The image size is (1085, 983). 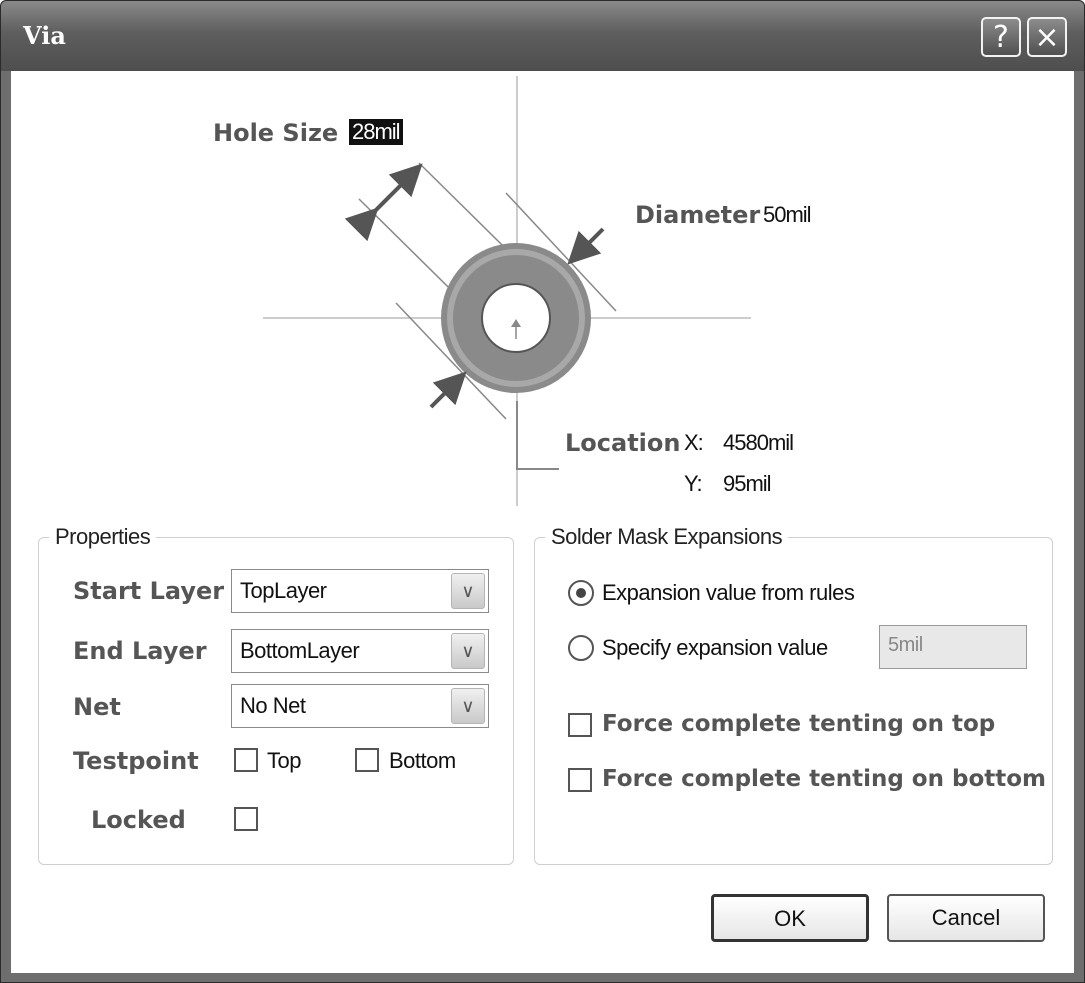 I want to click on solder-mask-title: Solder Mask Expansions, so click(x=667, y=537).